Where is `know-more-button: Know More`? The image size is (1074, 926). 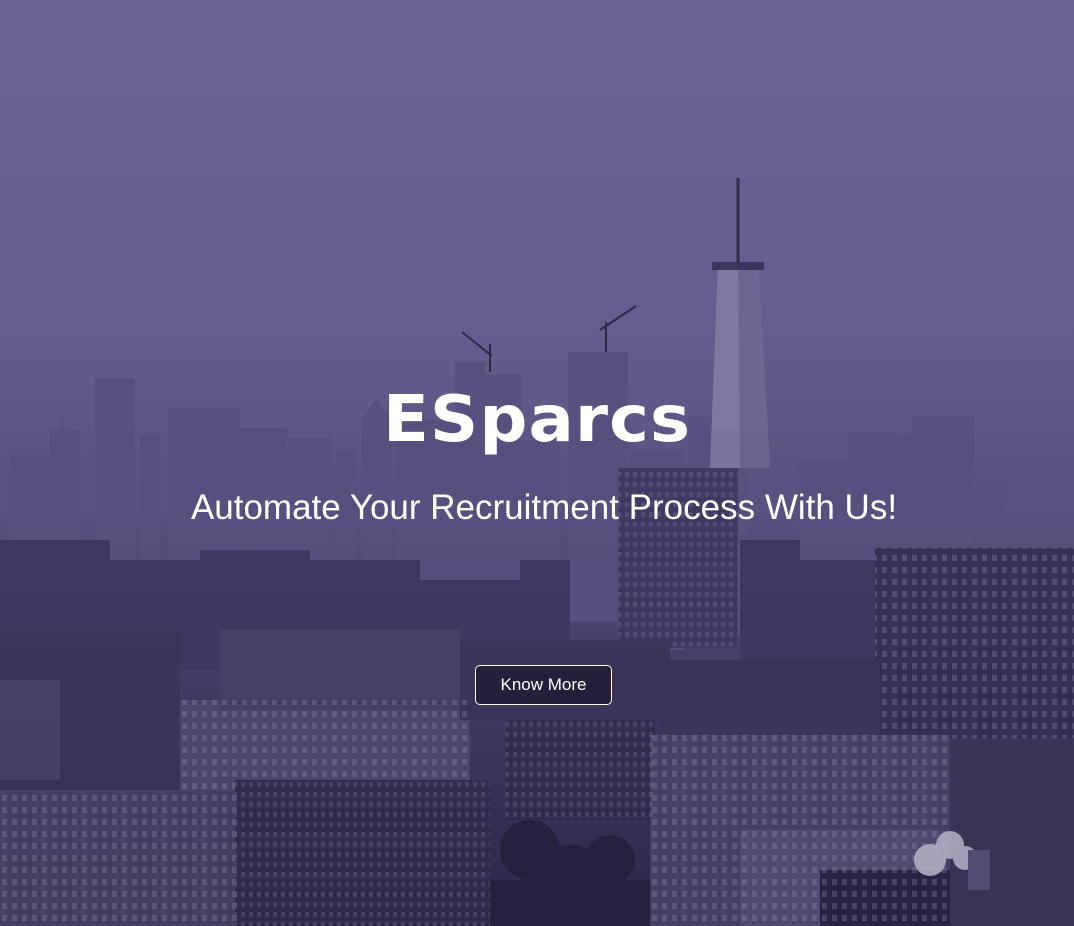
know-more-button: Know More is located at coordinates (543, 685).